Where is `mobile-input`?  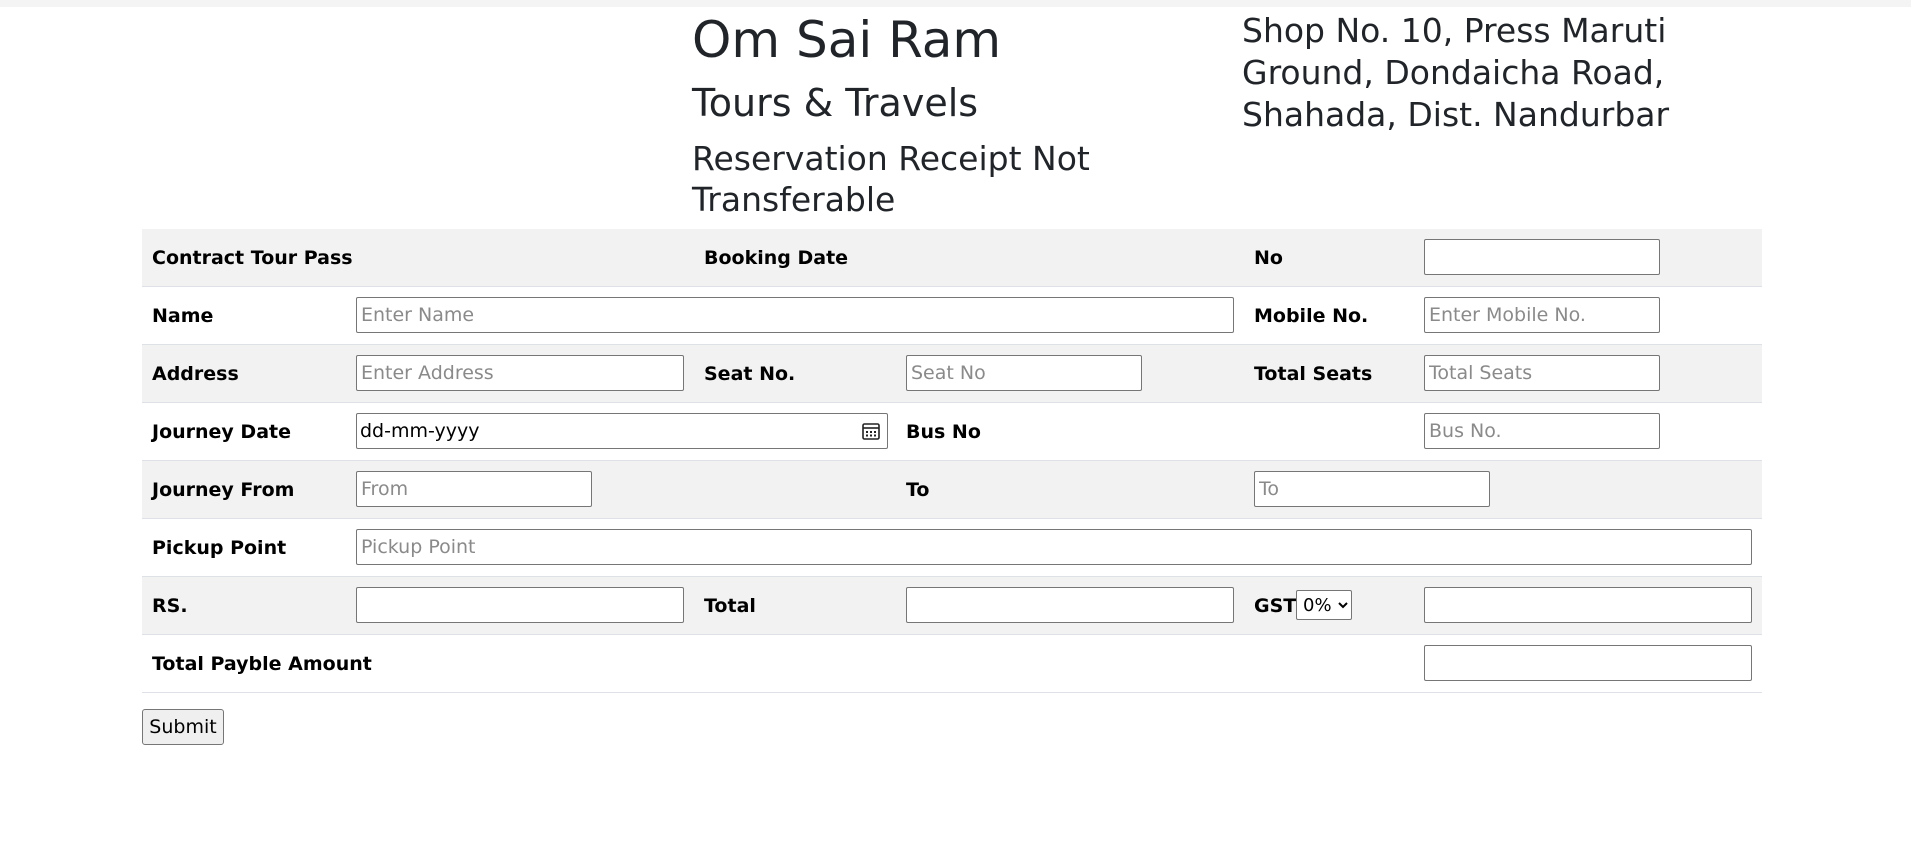 mobile-input is located at coordinates (1542, 315).